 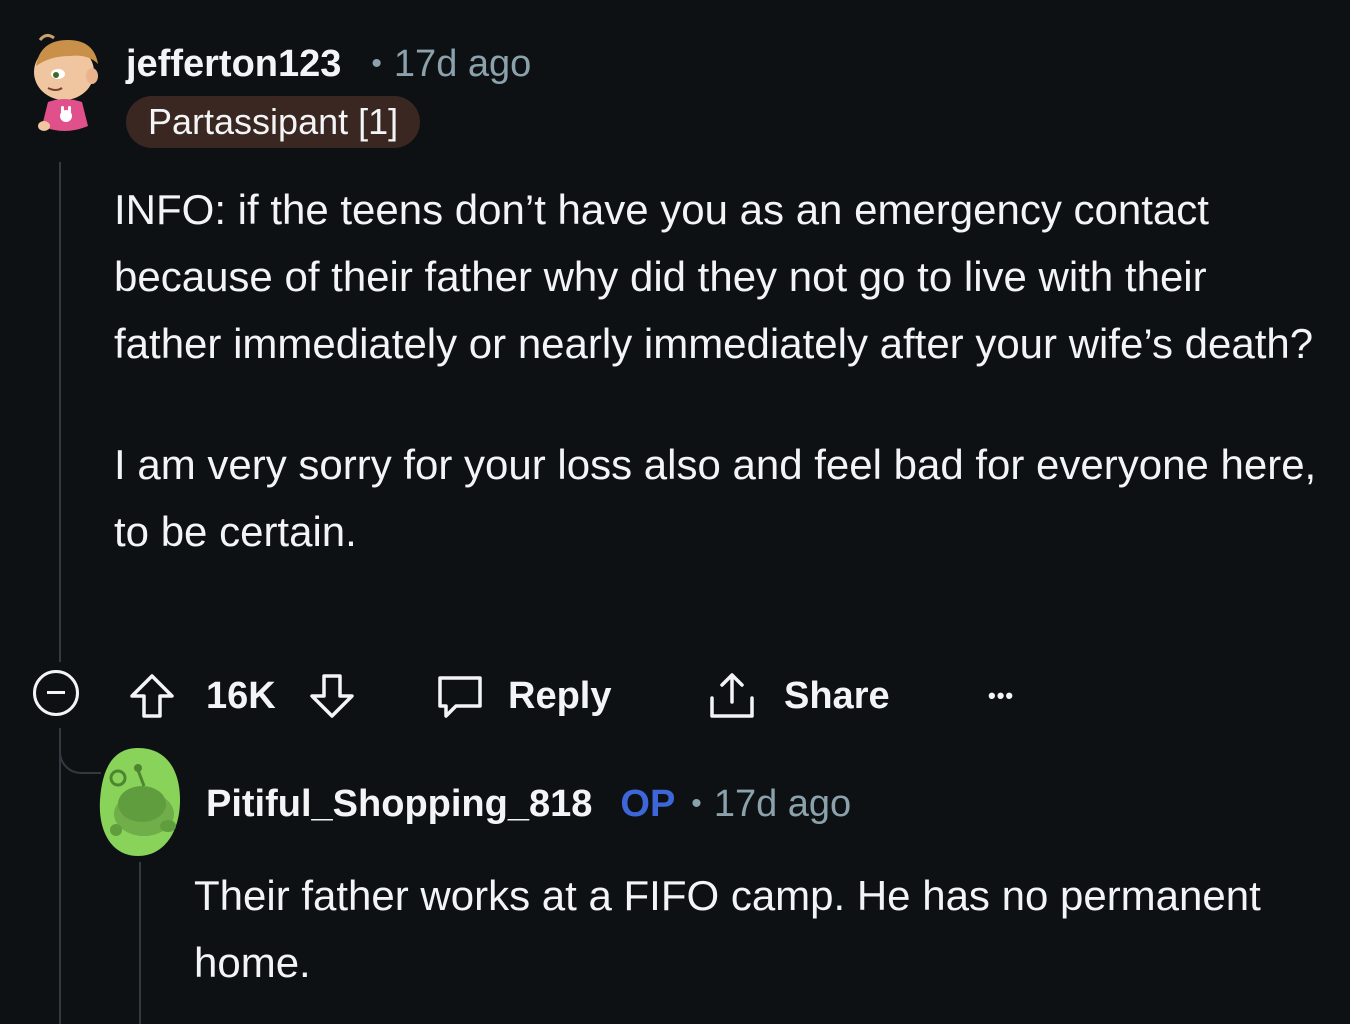 I want to click on reply-timestamp: 17d ago, so click(x=782, y=804).